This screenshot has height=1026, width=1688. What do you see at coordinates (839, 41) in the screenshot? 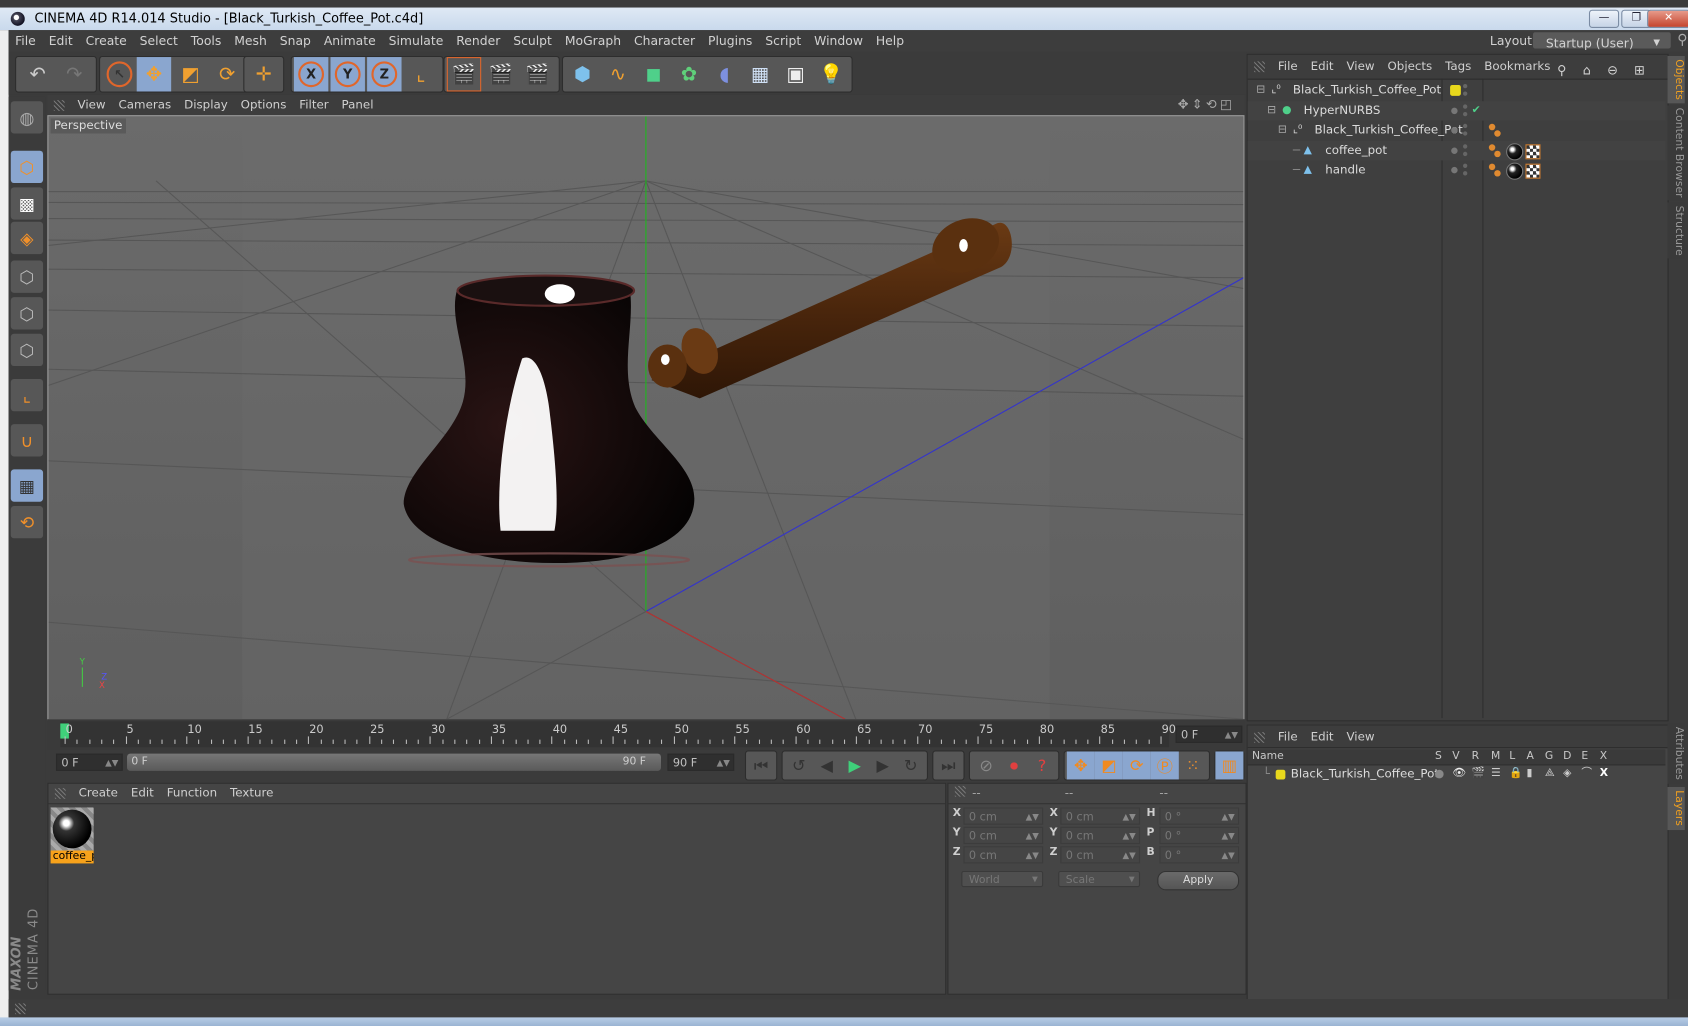
I see `menu-window: Window` at bounding box center [839, 41].